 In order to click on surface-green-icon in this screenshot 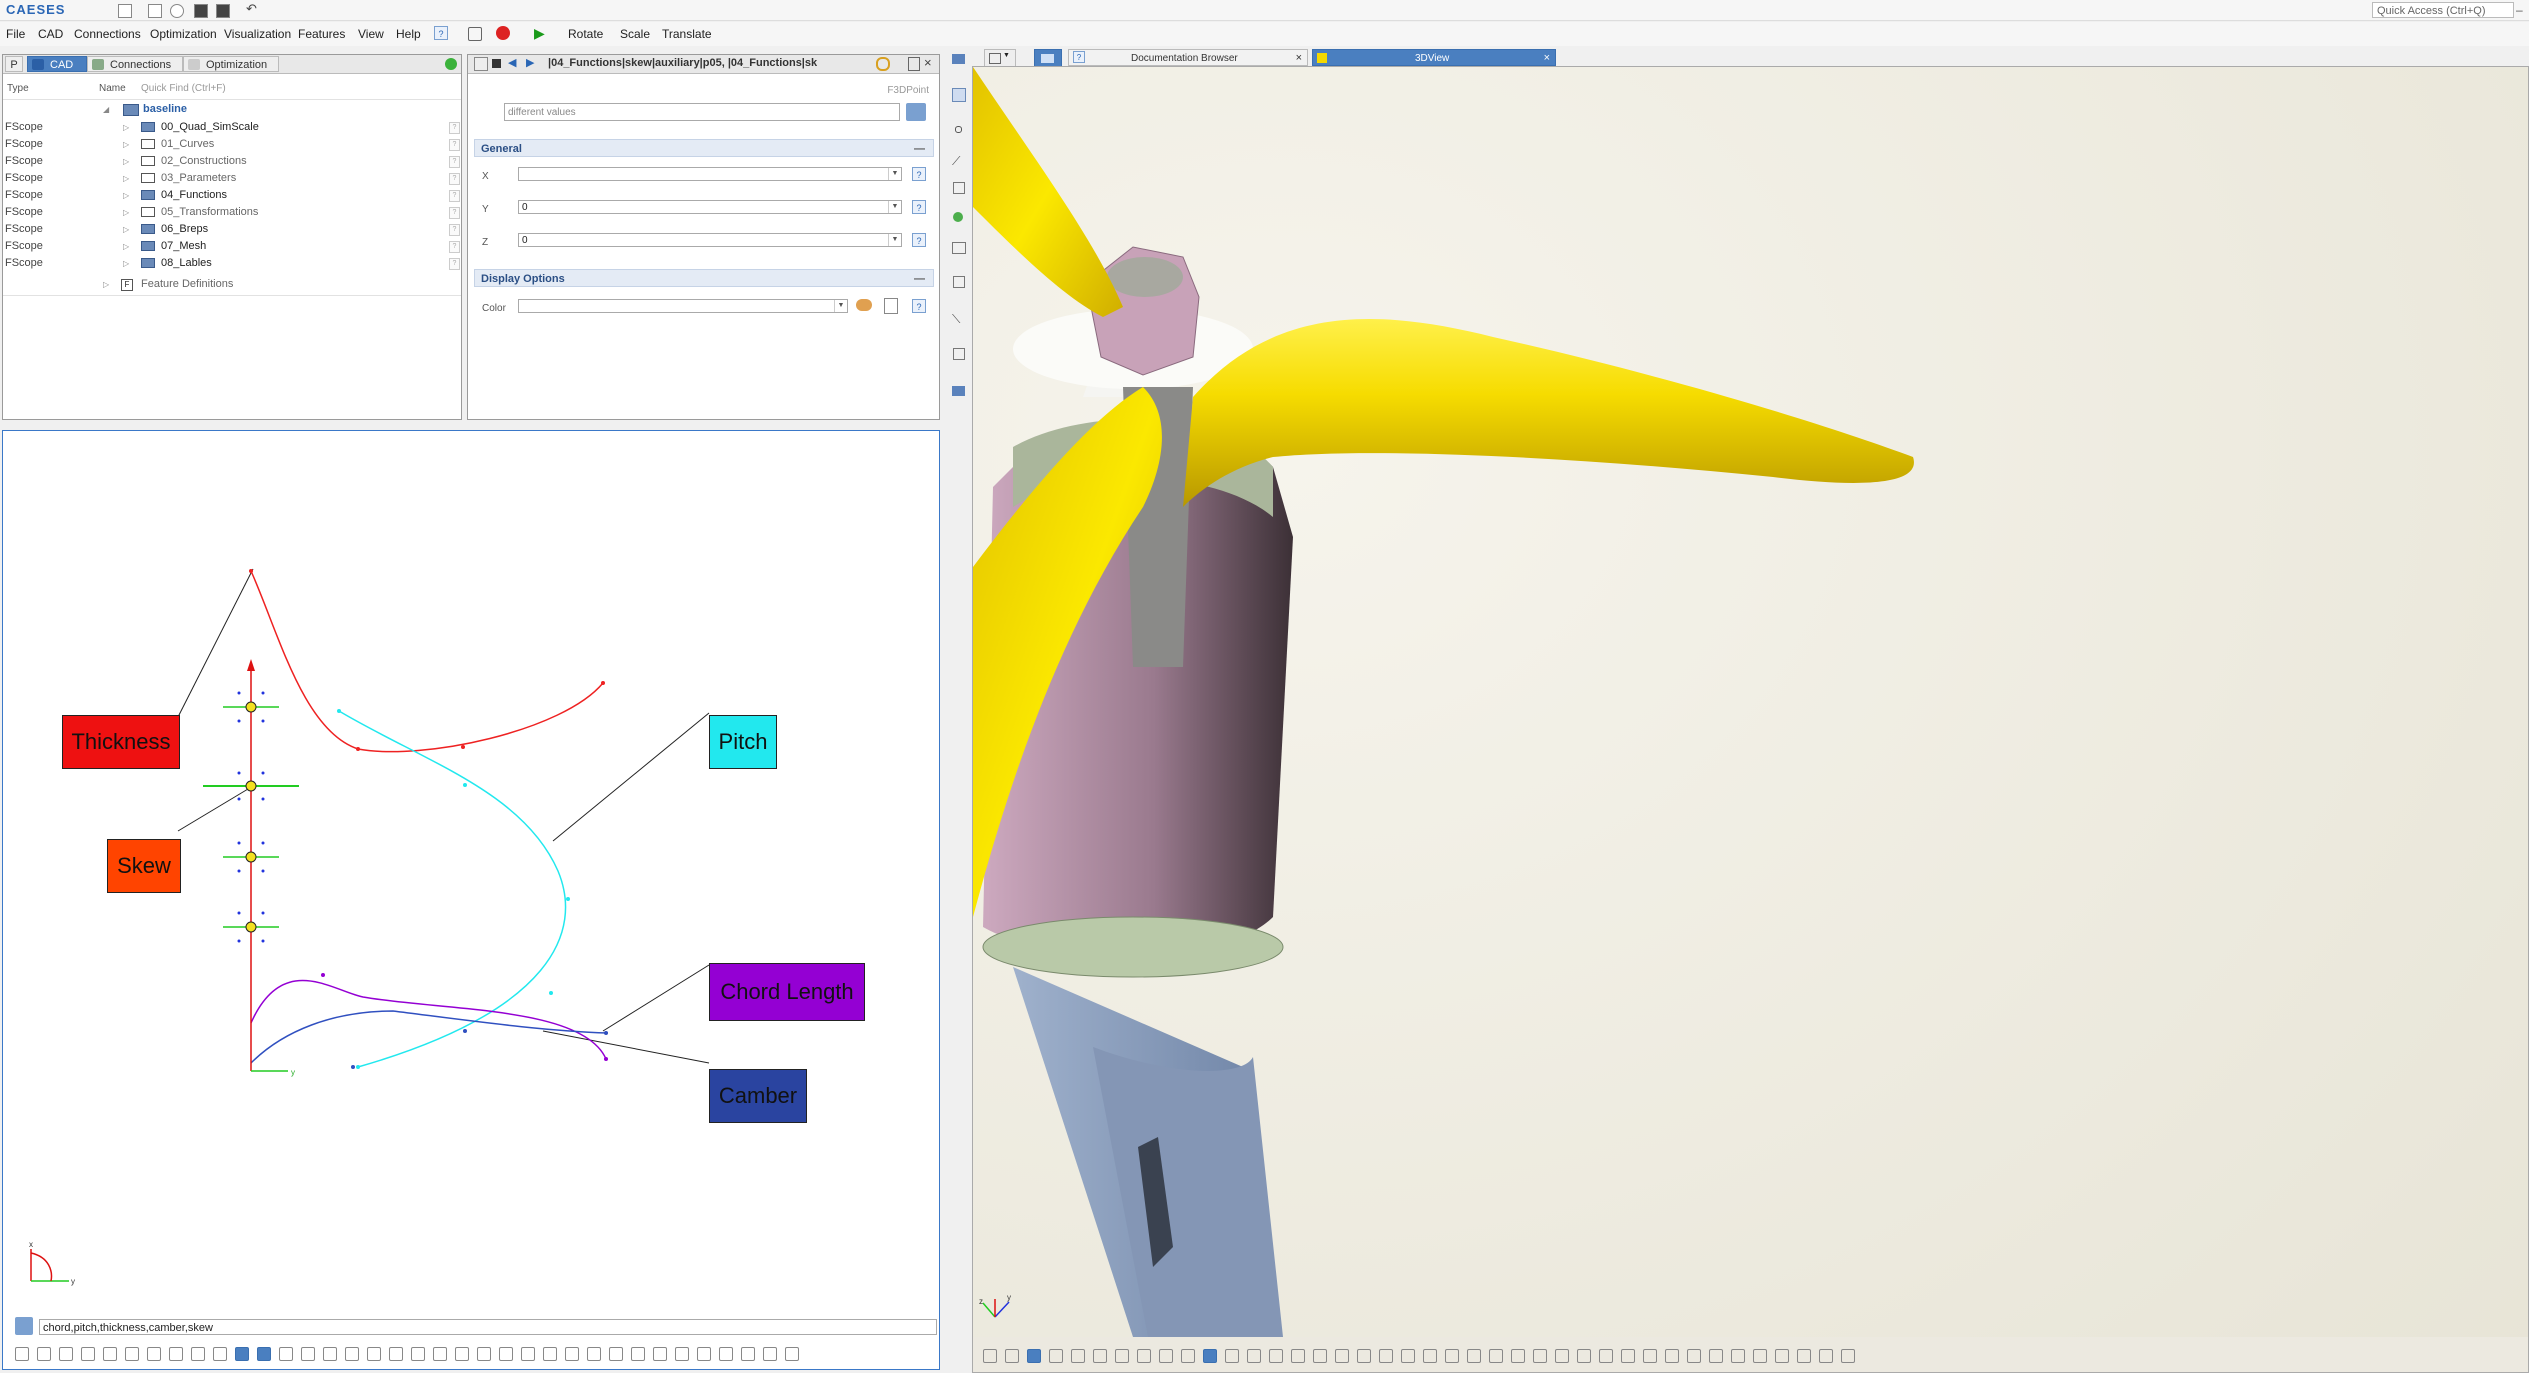, I will do `click(958, 217)`.